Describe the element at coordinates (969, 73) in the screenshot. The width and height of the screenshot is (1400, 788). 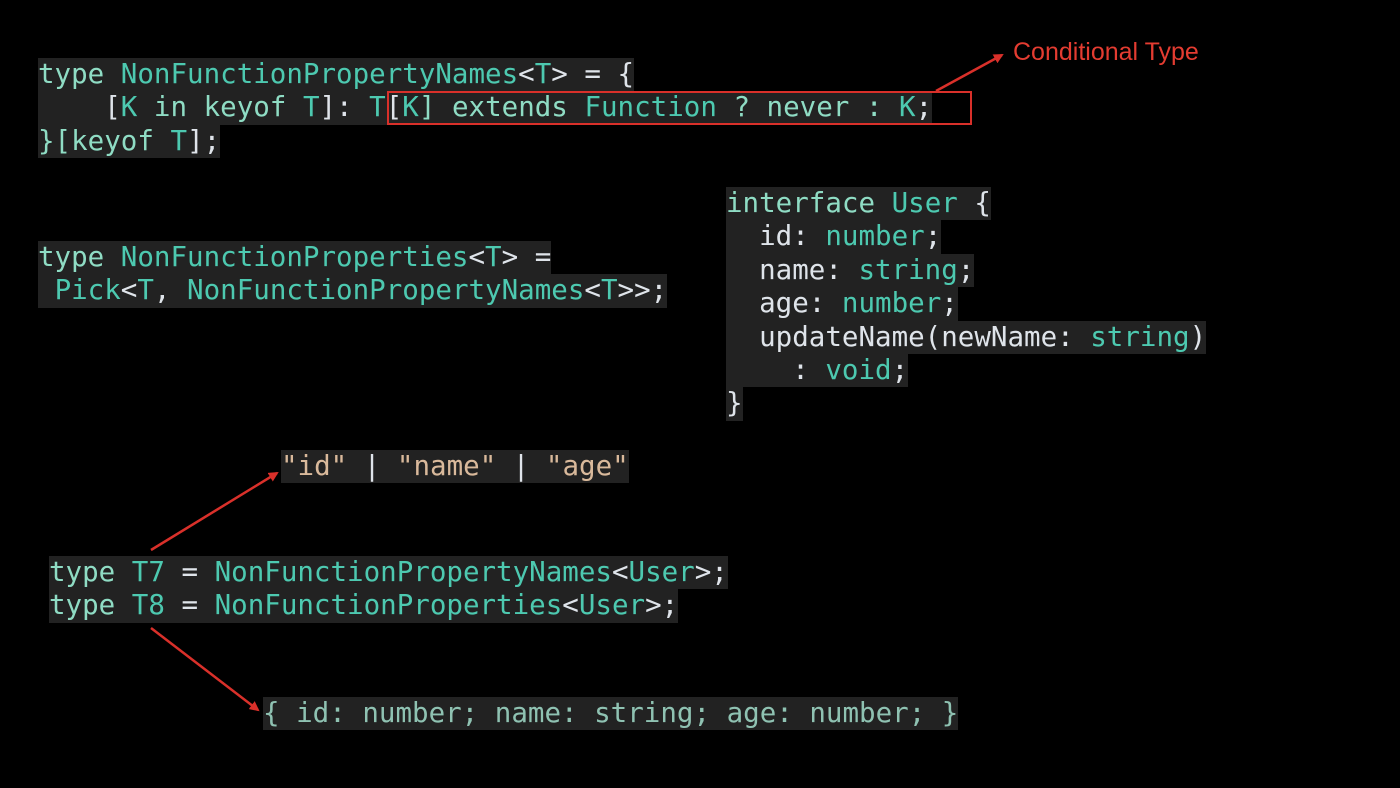
I see `arrow-to-conditional-label` at that location.